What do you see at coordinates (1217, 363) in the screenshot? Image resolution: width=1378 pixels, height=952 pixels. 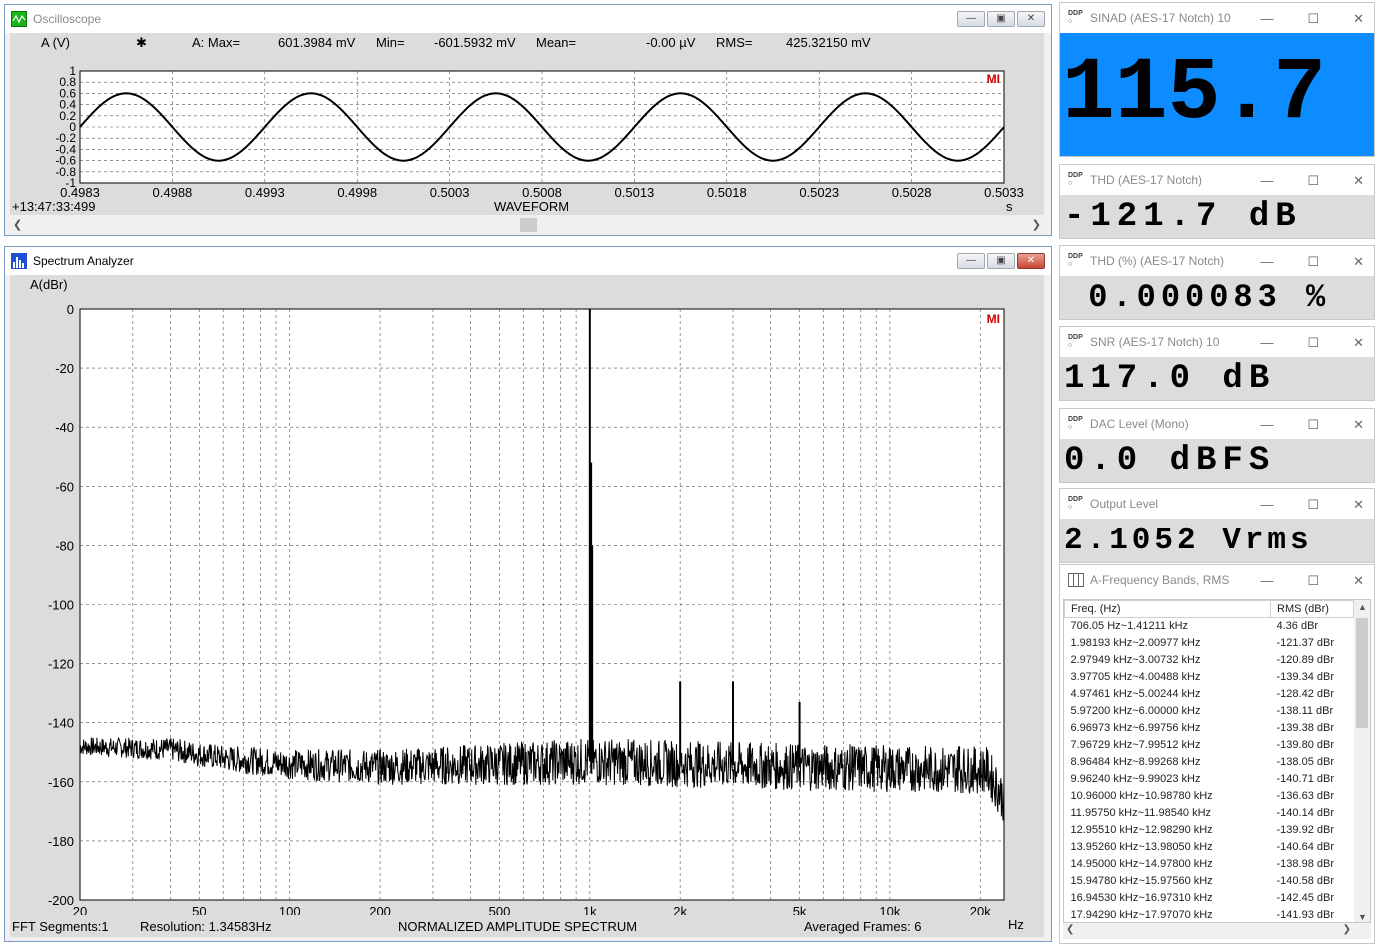 I see `meter-snr: DDP ○ SNR (AES-17 Notch) 10 — ☐ ✕ 117.0 dB` at bounding box center [1217, 363].